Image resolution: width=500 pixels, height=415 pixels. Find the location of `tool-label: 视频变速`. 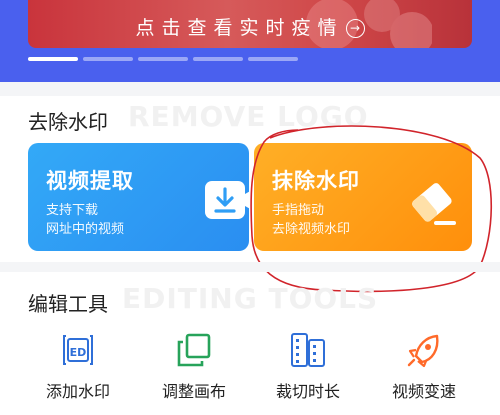

tool-label: 视频变速 is located at coordinates (423, 391).